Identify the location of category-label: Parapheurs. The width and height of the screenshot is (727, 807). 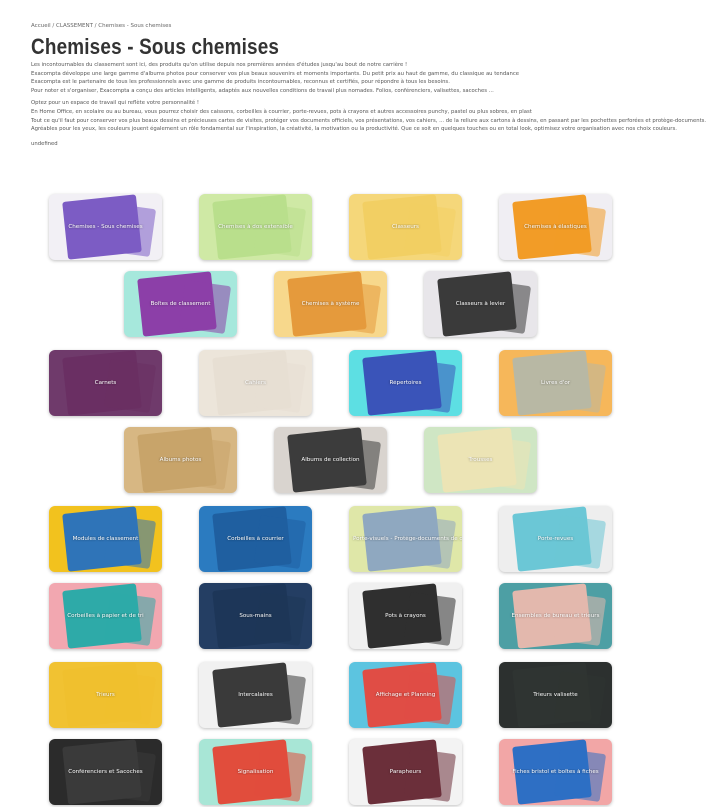
(405, 772).